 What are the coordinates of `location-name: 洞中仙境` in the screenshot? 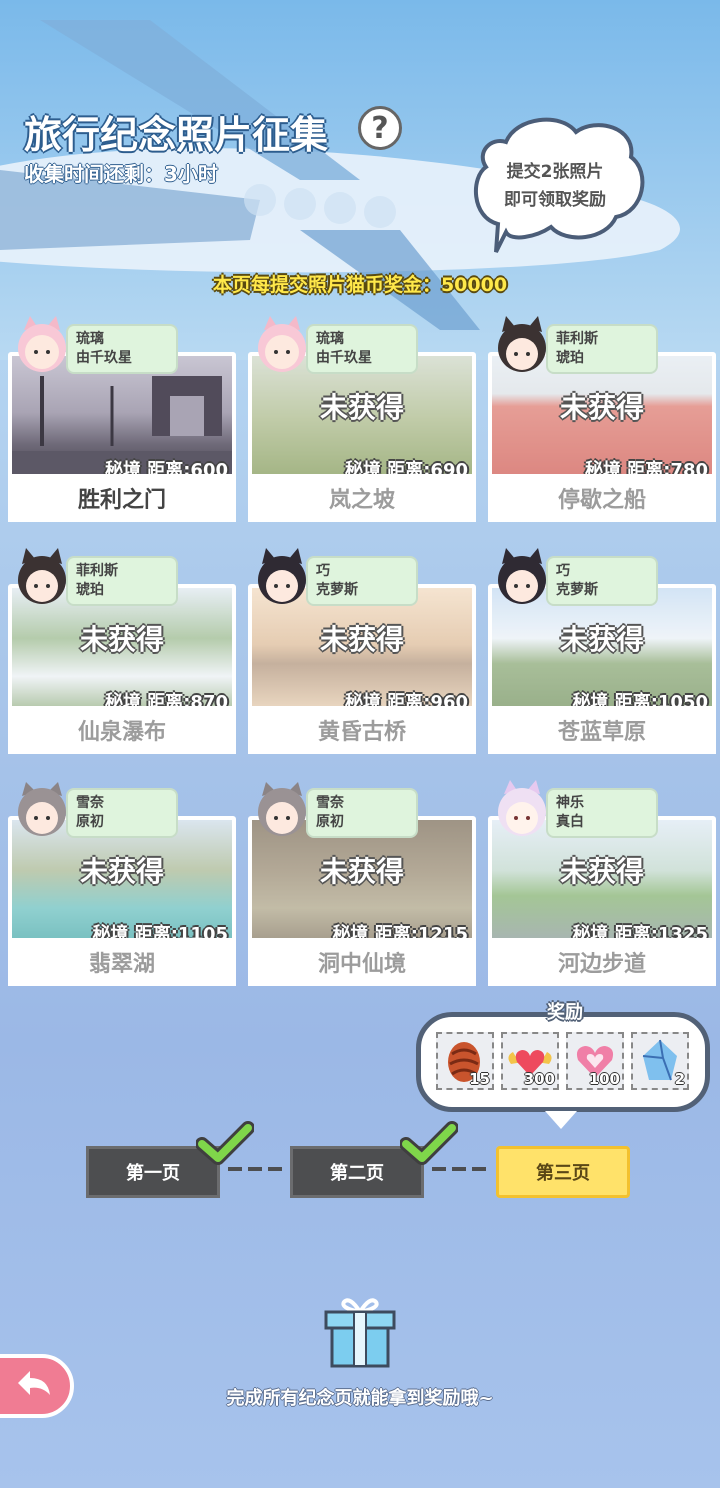 It's located at (362, 962).